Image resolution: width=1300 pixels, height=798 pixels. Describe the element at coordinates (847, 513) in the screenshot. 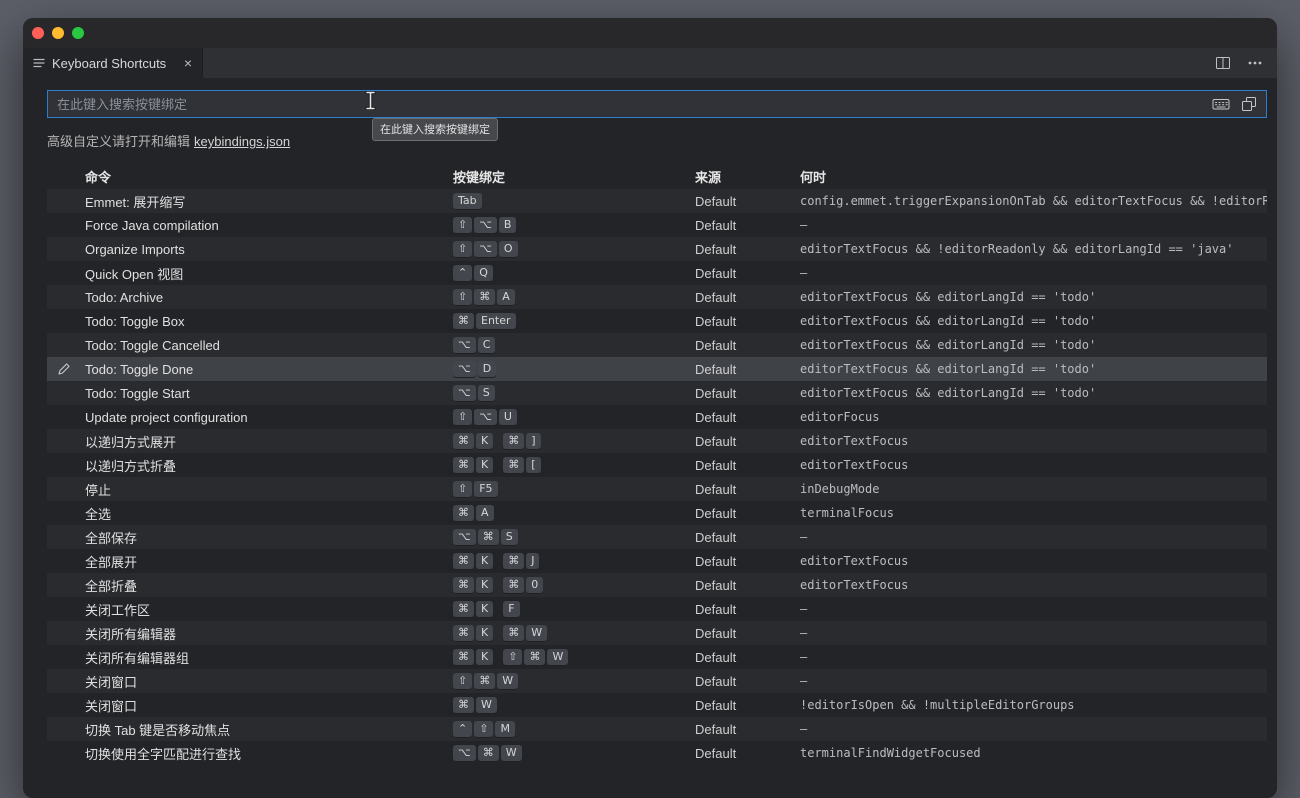

I see `when-clause: terminalFocus` at that location.